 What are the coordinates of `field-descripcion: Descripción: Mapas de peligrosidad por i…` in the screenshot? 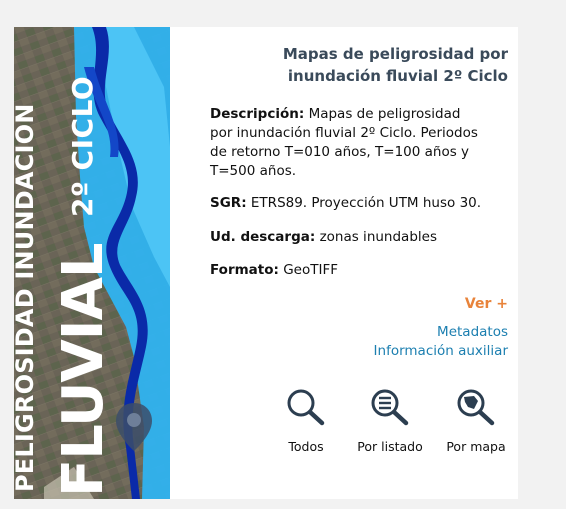 It's located at (345, 143).